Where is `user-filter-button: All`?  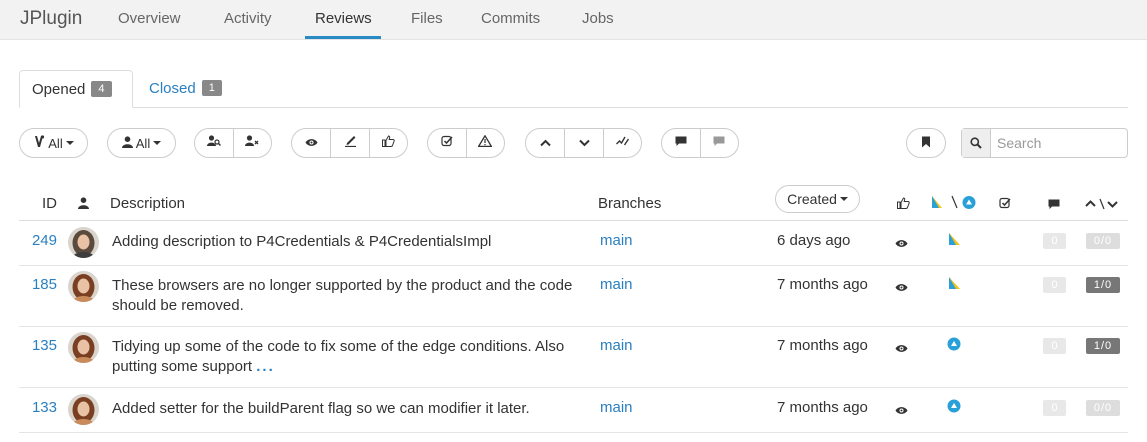 user-filter-button: All is located at coordinates (141, 143).